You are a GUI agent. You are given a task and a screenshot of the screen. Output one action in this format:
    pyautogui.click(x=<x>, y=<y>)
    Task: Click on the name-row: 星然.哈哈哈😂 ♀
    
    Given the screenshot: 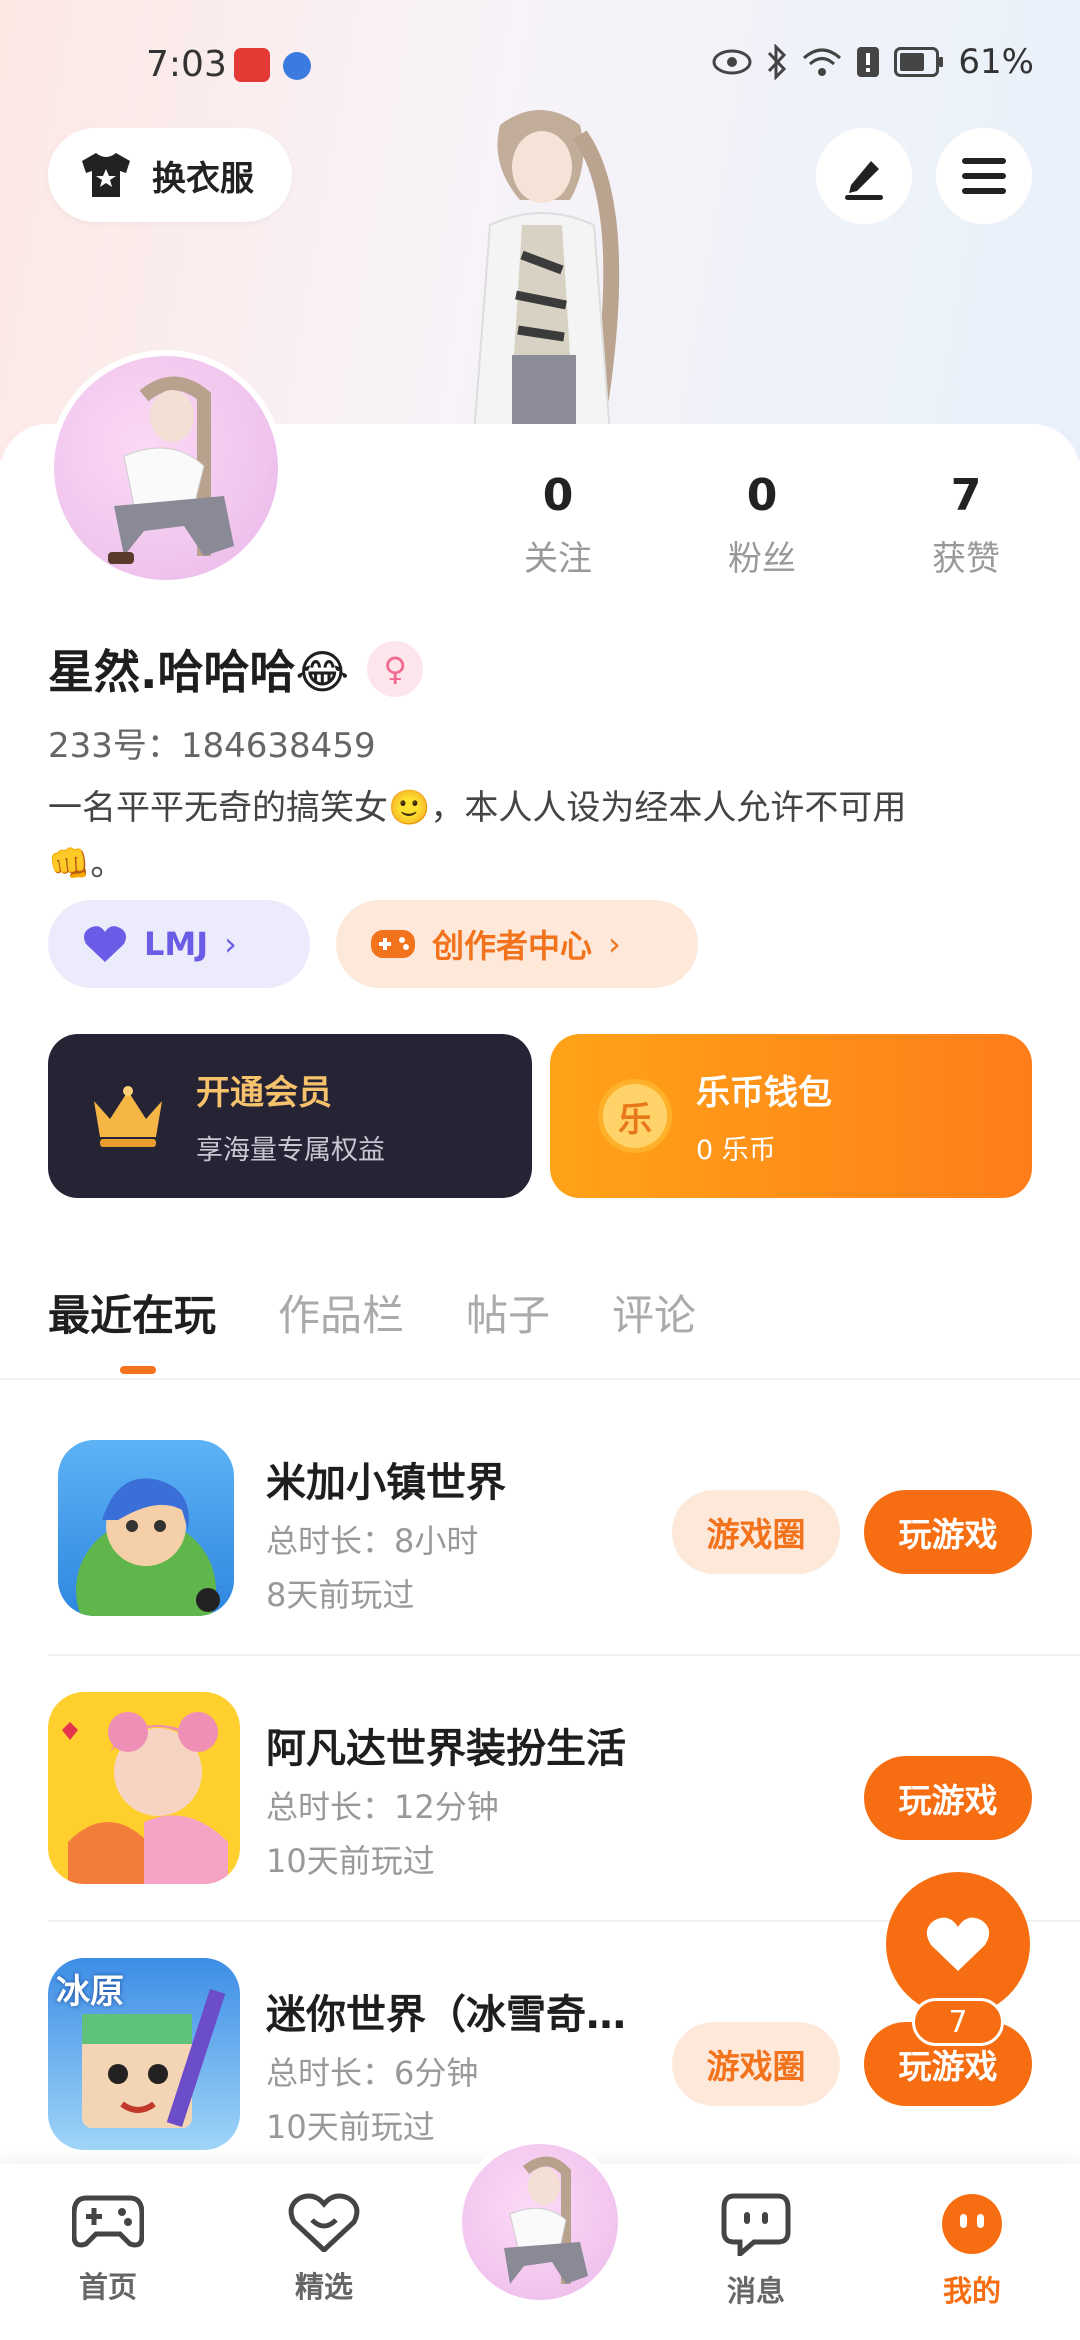 What is the action you would take?
    pyautogui.click(x=236, y=669)
    